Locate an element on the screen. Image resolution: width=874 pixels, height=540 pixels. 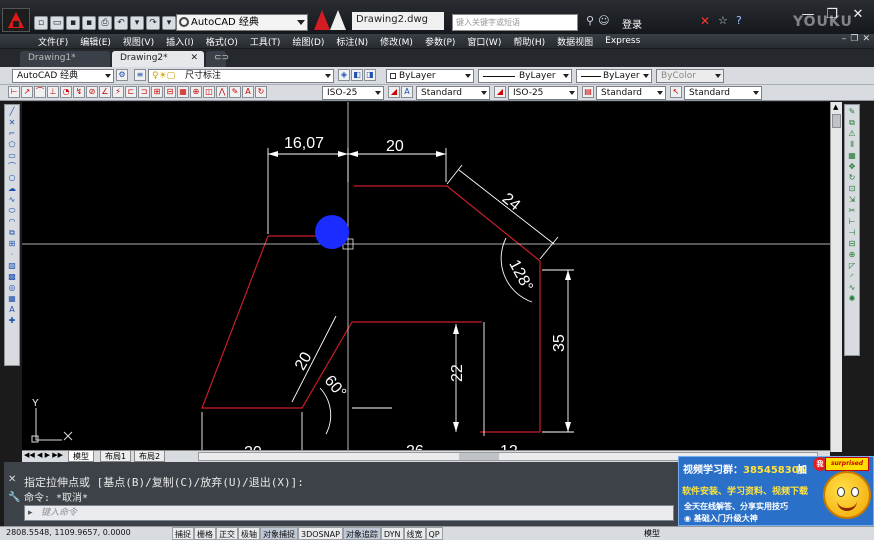
dimstyle-combo-2: ISO-25 is located at coordinates (543, 93).